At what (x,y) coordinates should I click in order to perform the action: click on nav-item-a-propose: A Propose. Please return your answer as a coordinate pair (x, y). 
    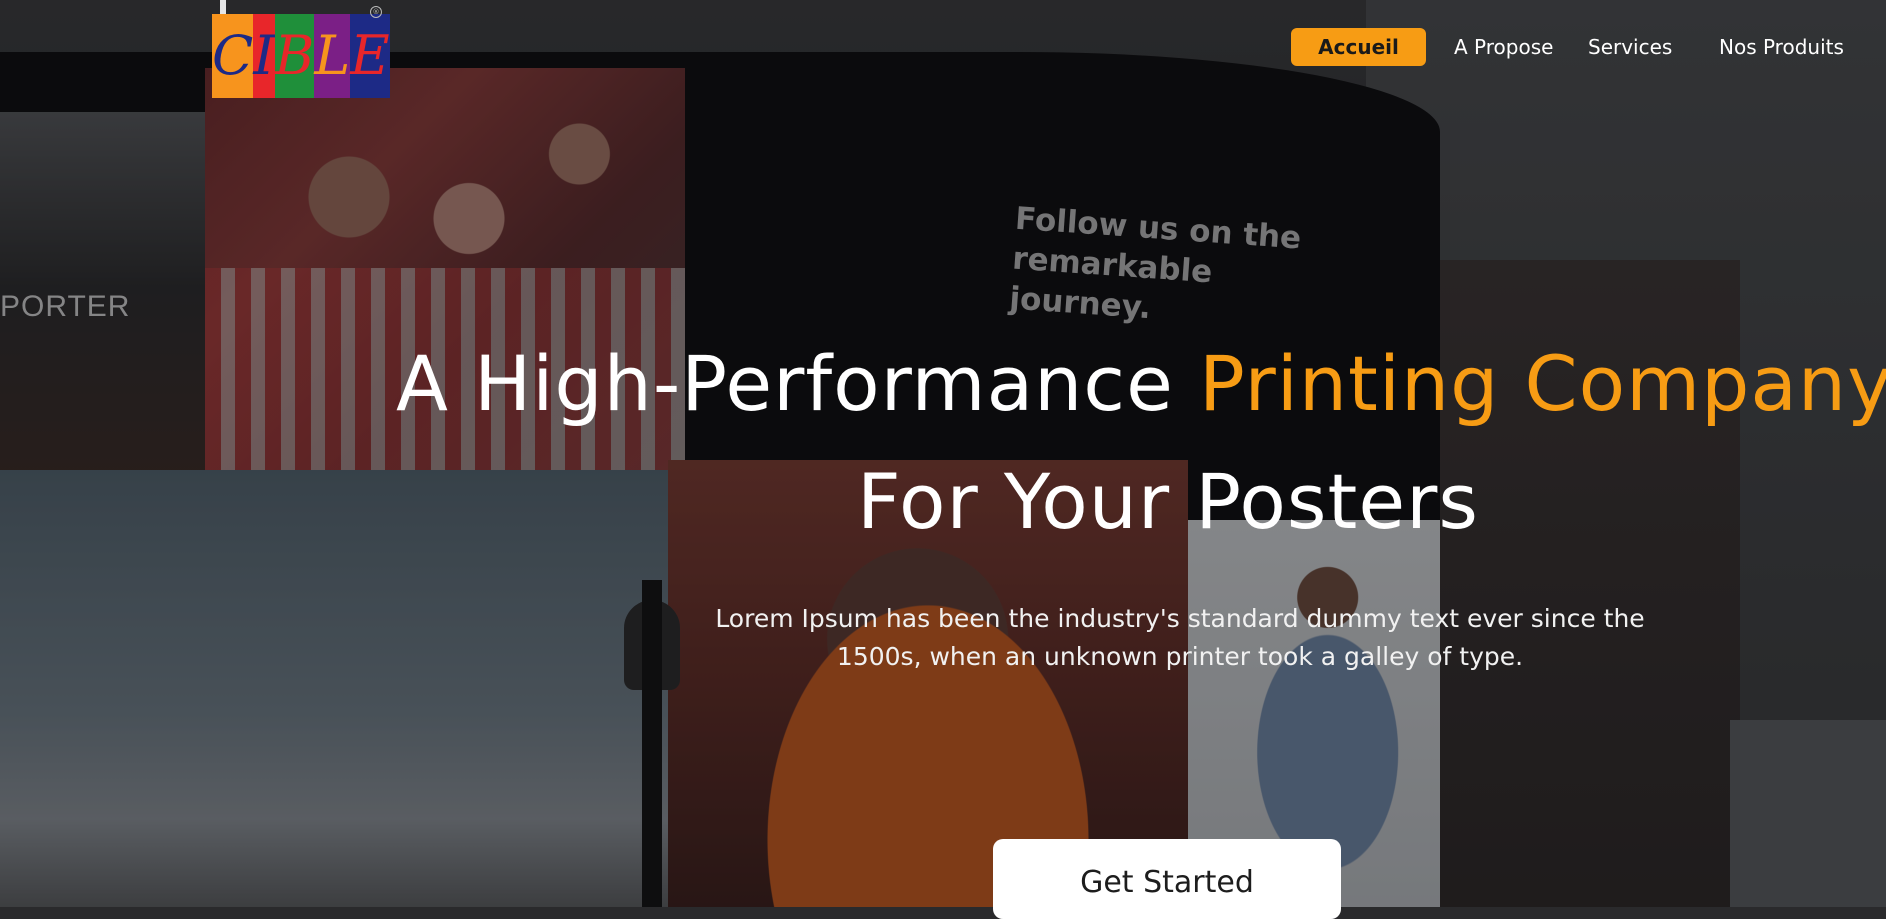
    Looking at the image, I should click on (1503, 47).